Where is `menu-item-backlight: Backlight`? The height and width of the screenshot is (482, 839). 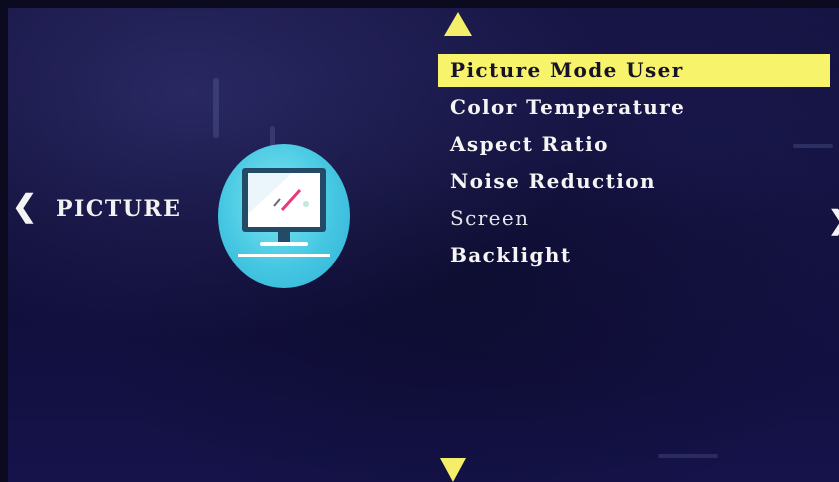
menu-item-backlight: Backlight is located at coordinates (634, 255).